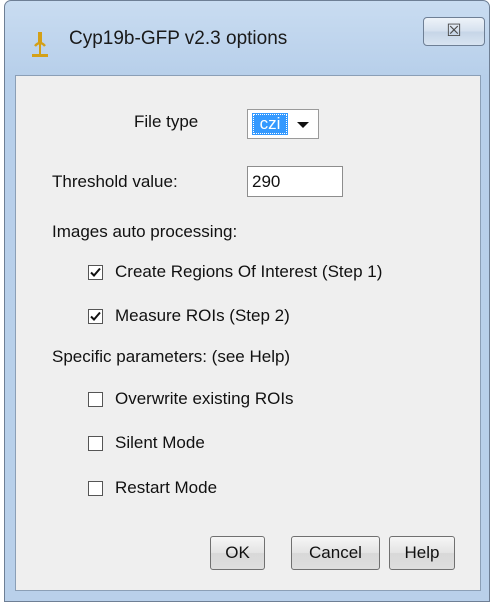 The height and width of the screenshot is (606, 498). What do you see at coordinates (166, 121) in the screenshot?
I see `file-type-label: File type` at bounding box center [166, 121].